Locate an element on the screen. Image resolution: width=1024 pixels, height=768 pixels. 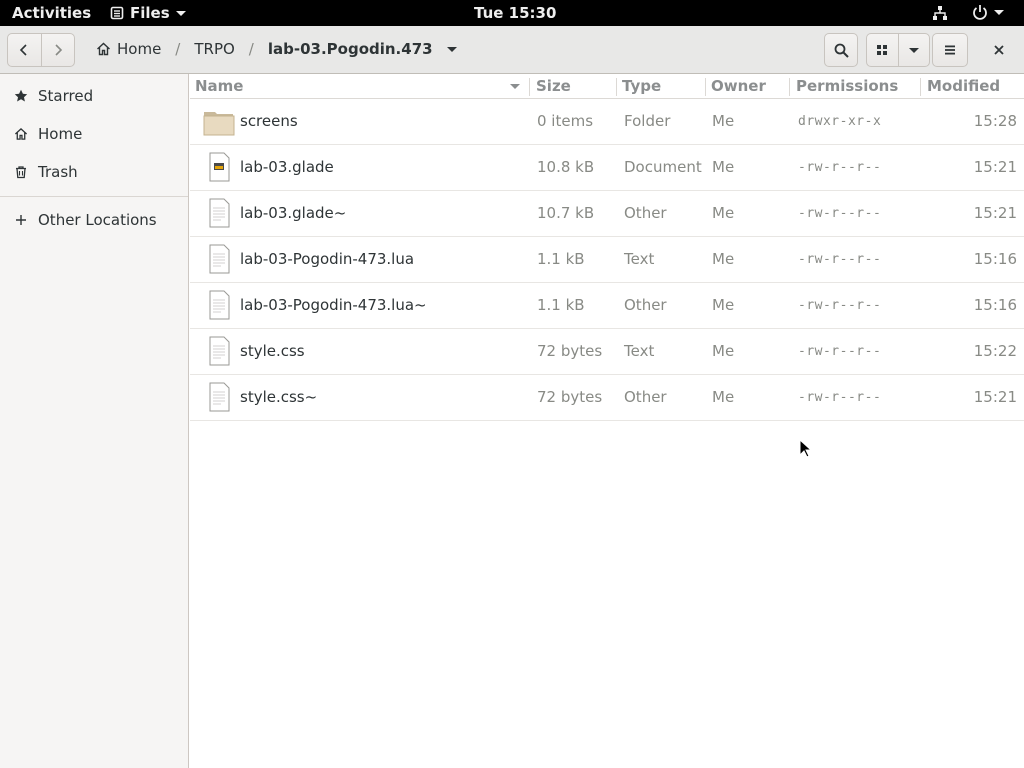
forward-button is located at coordinates (57, 50).